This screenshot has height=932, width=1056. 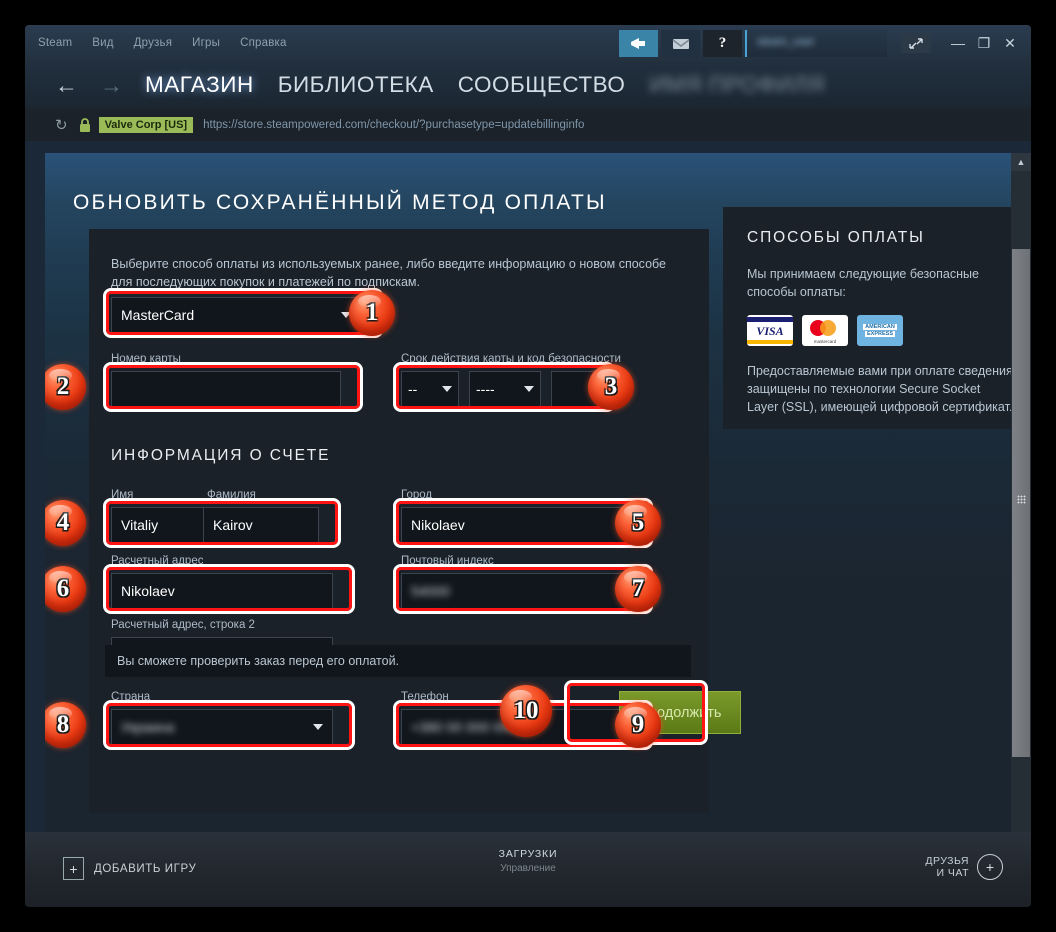 I want to click on certificate-badge: Valve Corp [US], so click(x=146, y=125).